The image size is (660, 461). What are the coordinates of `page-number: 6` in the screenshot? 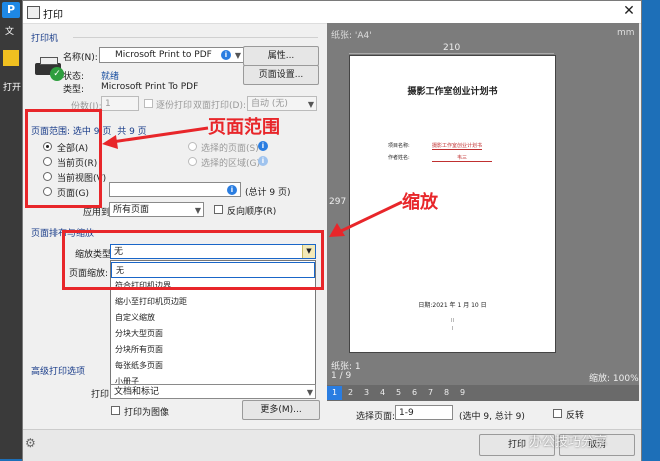 It's located at (414, 393).